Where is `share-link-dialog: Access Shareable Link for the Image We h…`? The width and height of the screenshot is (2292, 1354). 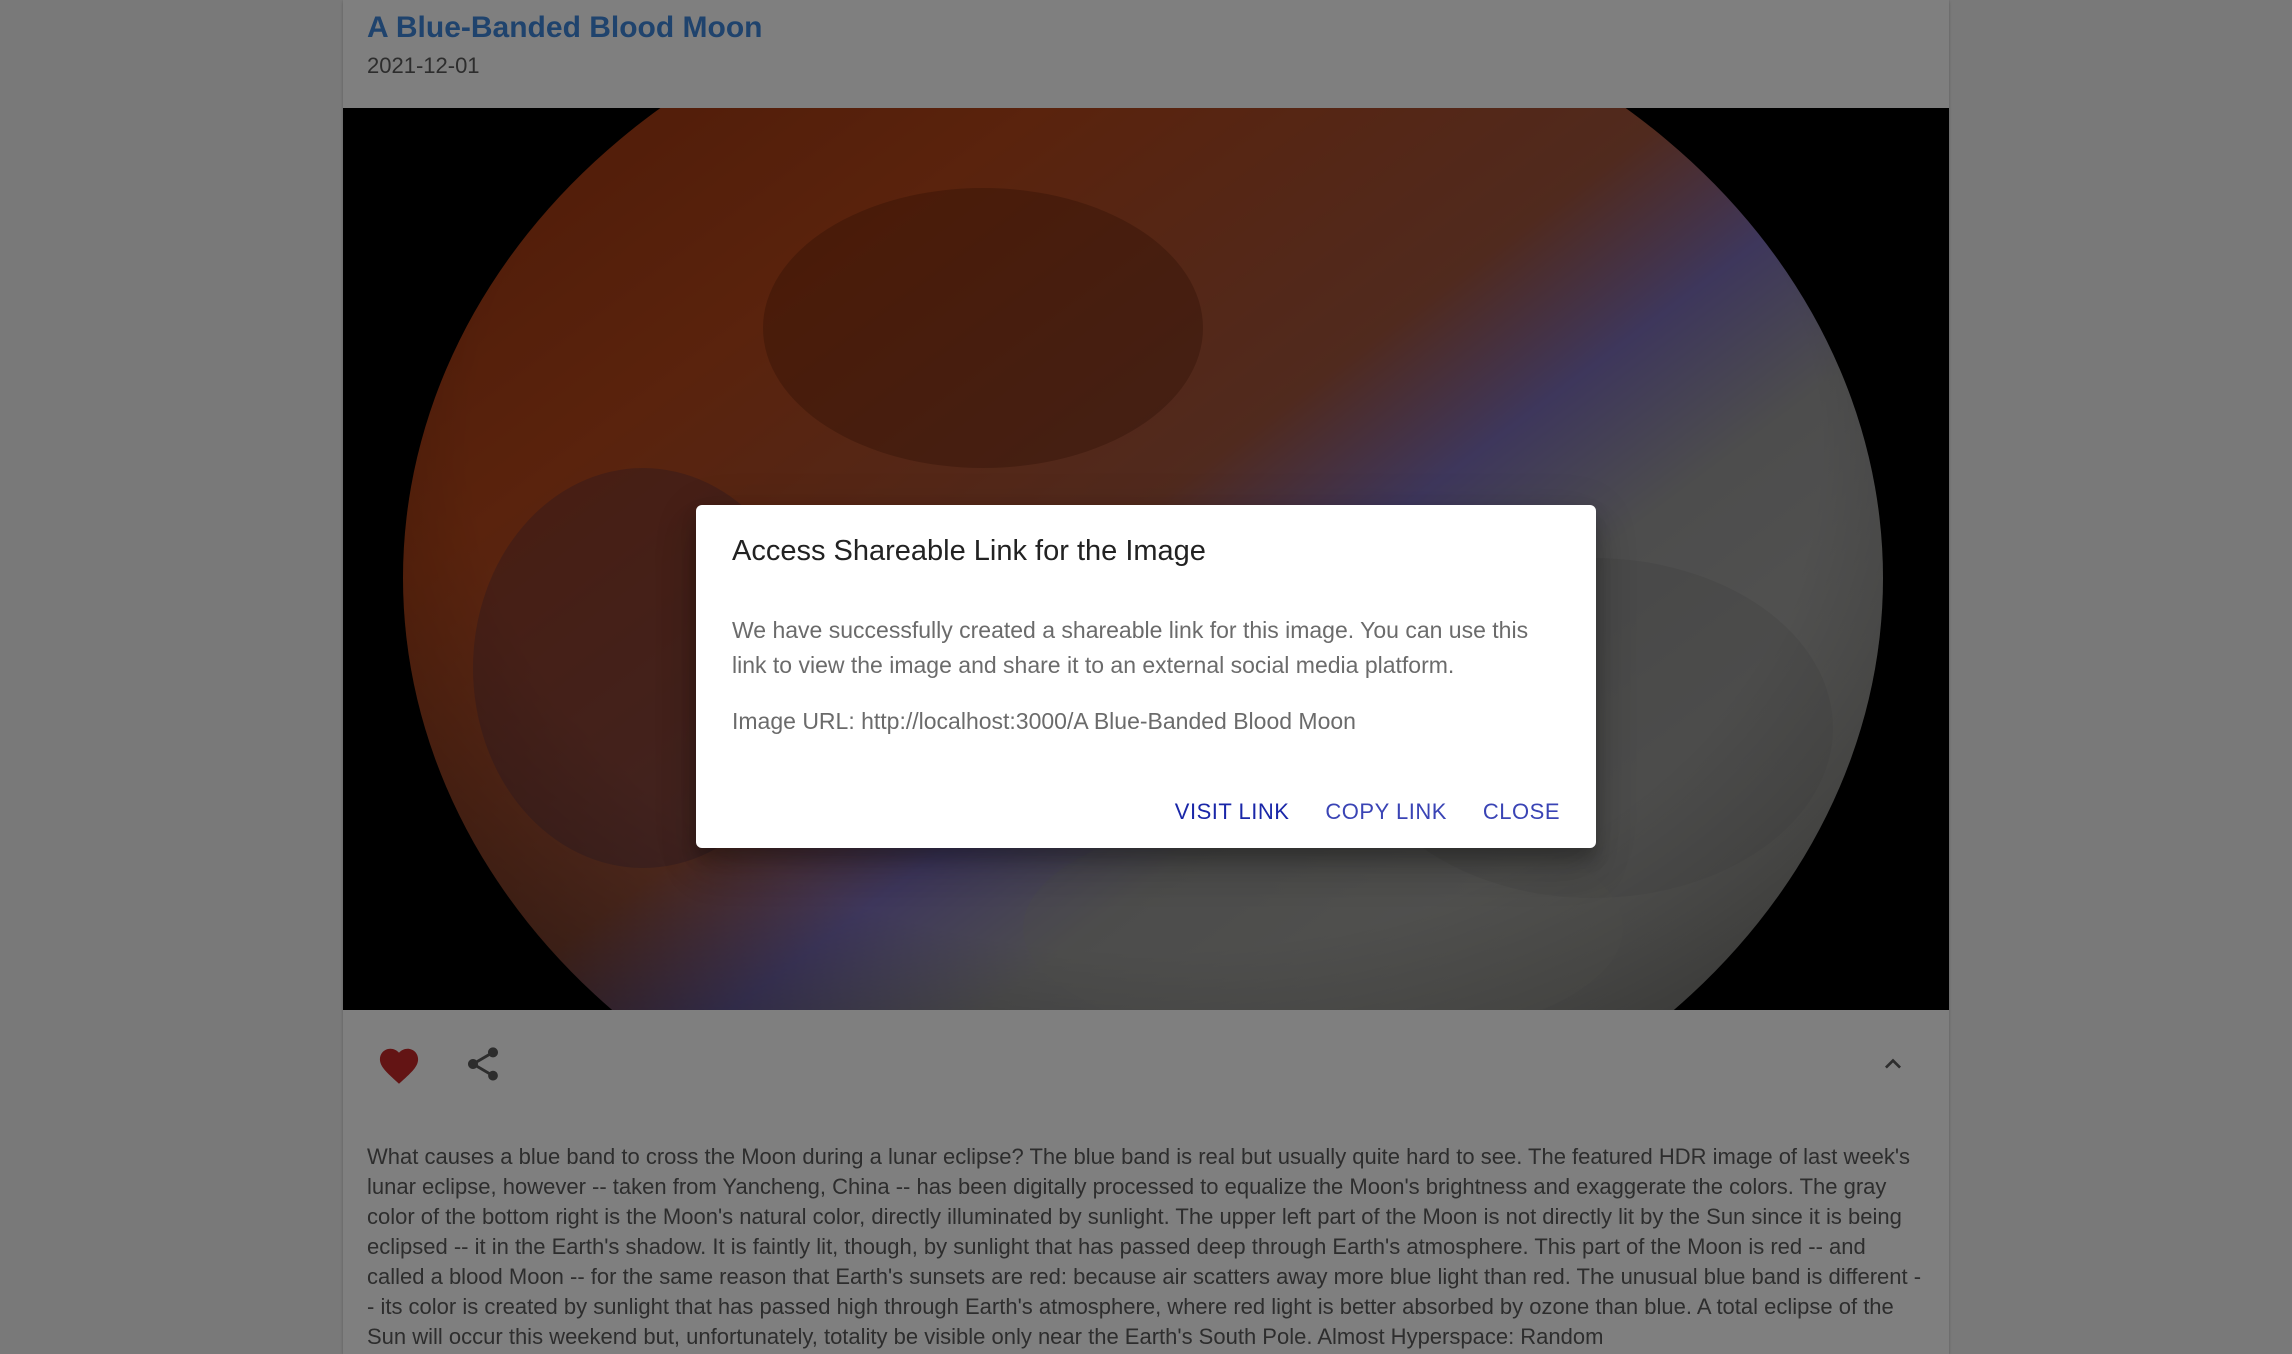
share-link-dialog: Access Shareable Link for the Image We h… is located at coordinates (1146, 676).